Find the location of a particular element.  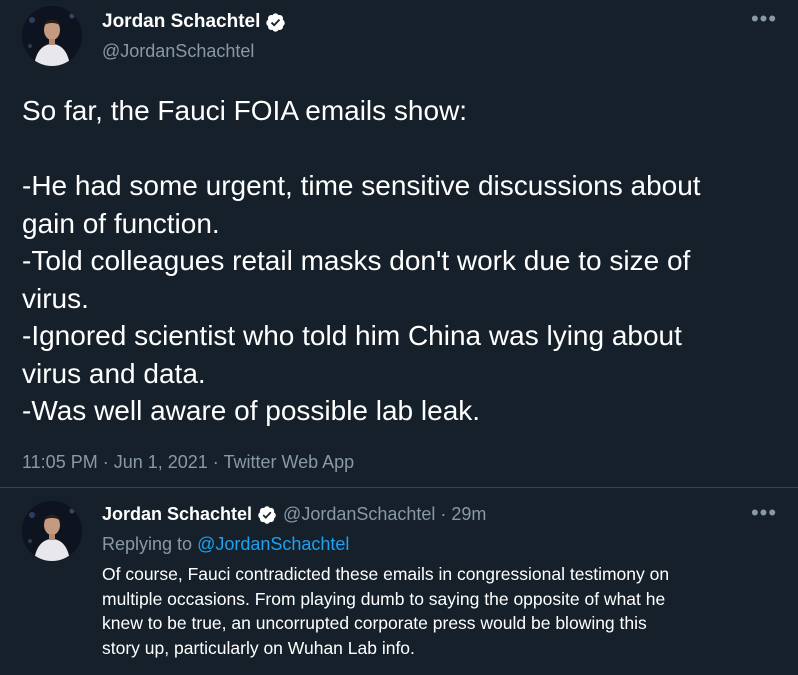

replying-to-mention-link: @JordanSchachtel is located at coordinates (273, 544).